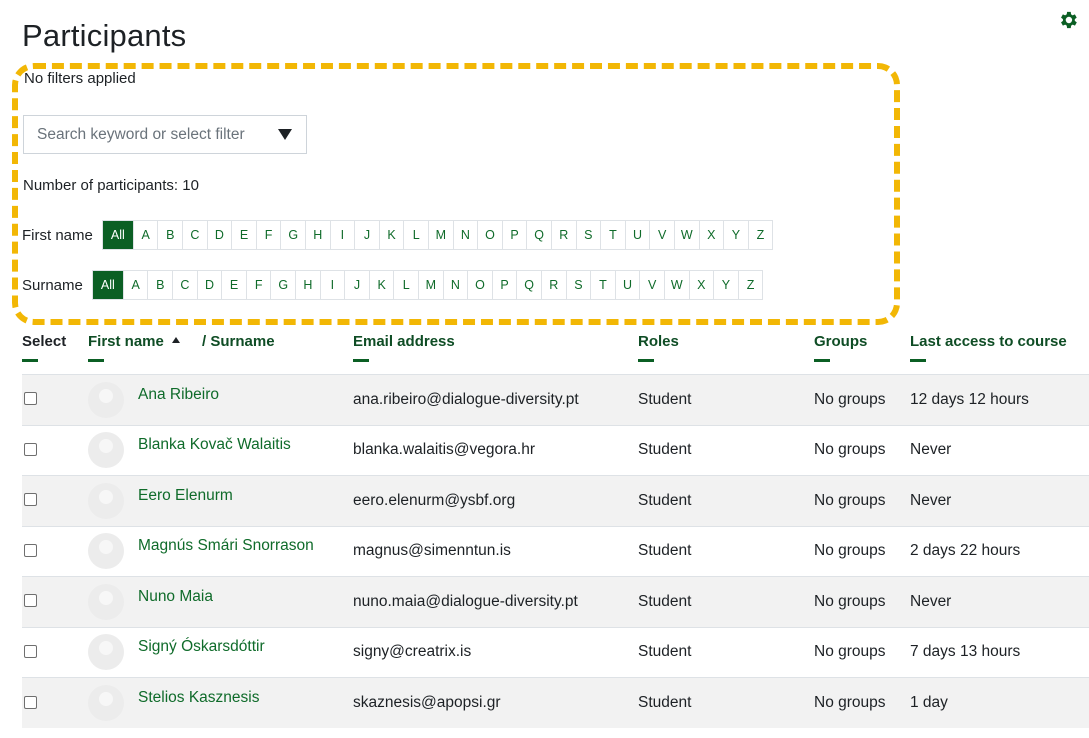 Image resolution: width=1089 pixels, height=738 pixels. Describe the element at coordinates (282, 285) in the screenshot. I see `surname-initial-g: G` at that location.